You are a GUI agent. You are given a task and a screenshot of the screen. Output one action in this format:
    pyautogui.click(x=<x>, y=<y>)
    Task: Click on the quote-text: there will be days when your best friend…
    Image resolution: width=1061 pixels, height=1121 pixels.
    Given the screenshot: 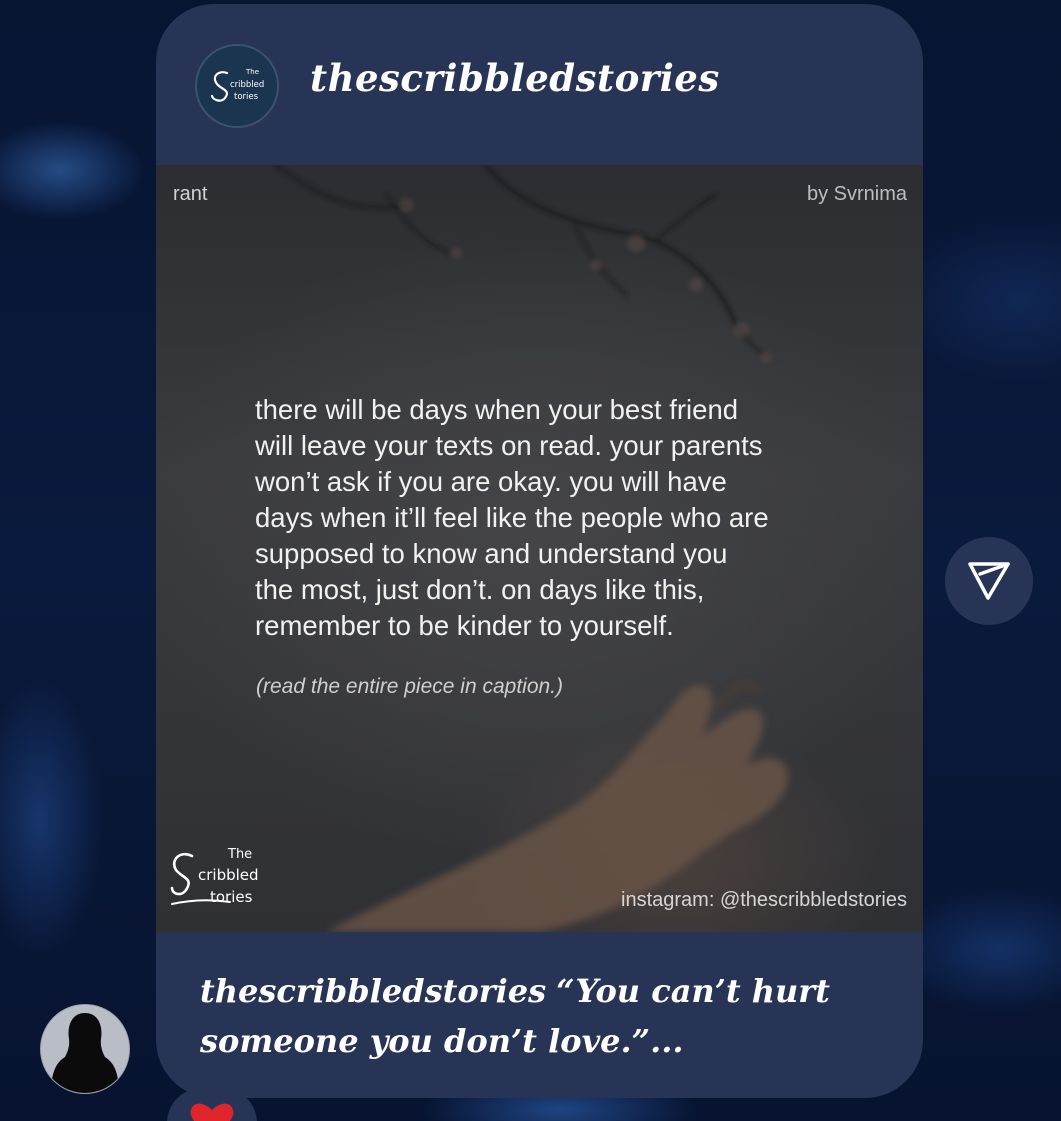 What is the action you would take?
    pyautogui.click(x=535, y=518)
    